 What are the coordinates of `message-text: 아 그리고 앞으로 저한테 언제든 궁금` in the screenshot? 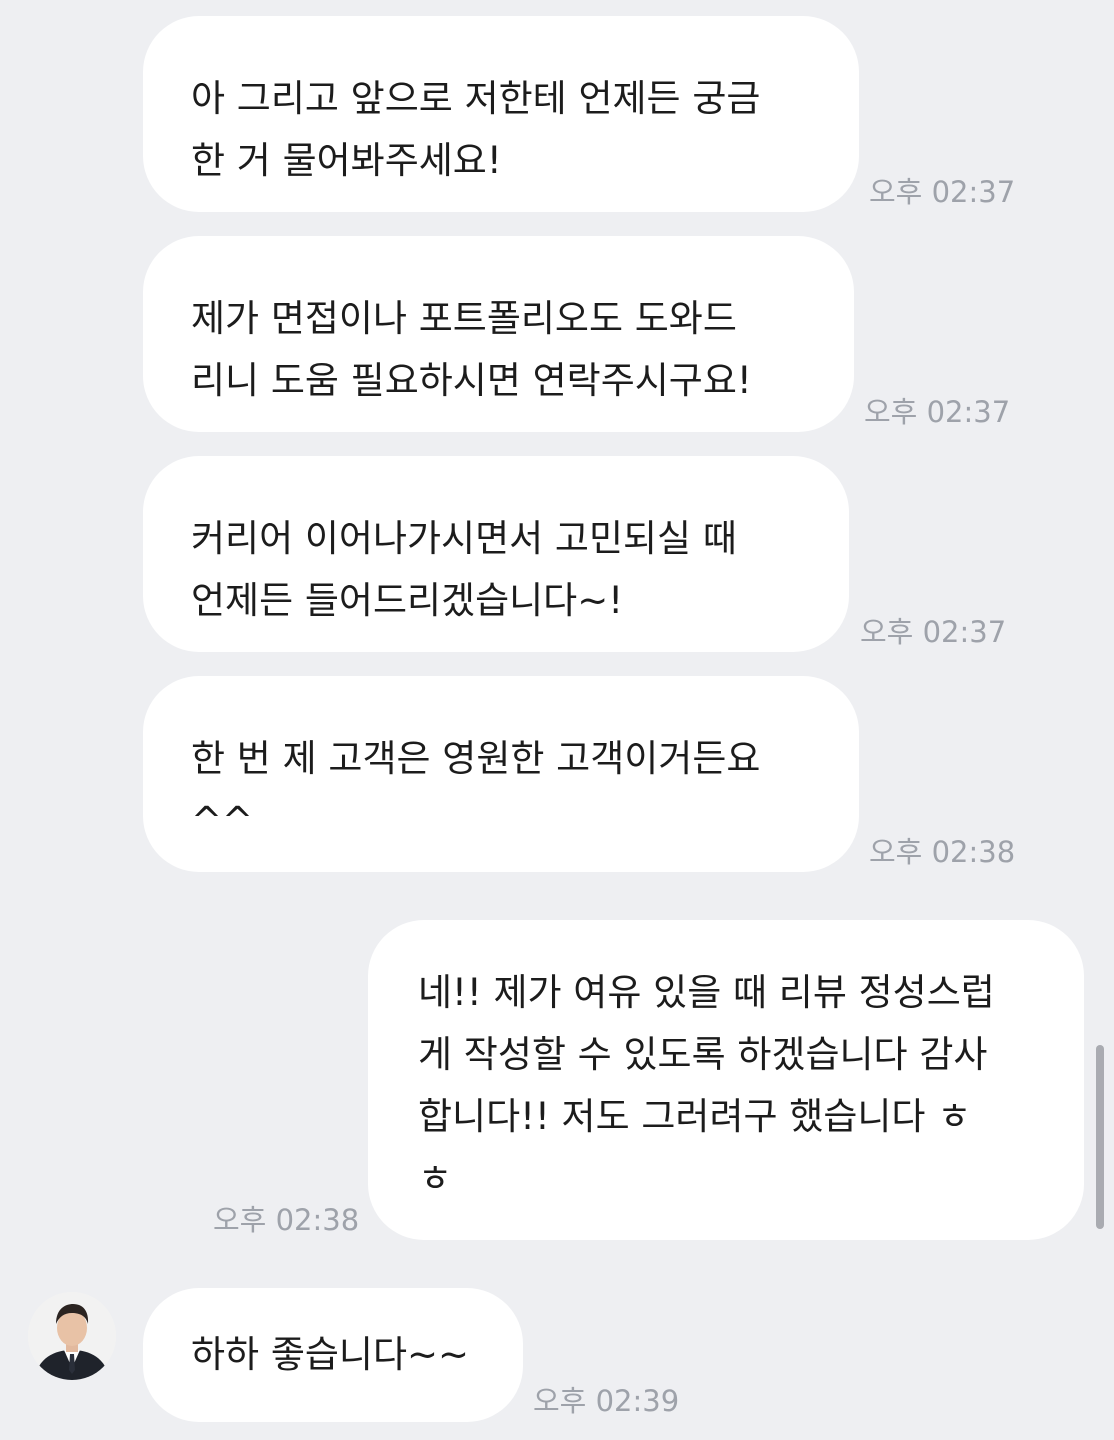 It's located at (476, 98).